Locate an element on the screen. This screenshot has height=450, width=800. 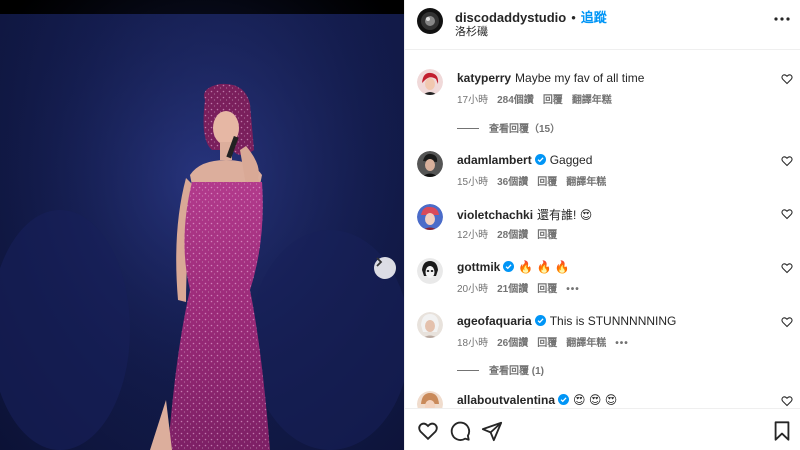
comment-username: allaboutvalentina is located at coordinates (506, 400).